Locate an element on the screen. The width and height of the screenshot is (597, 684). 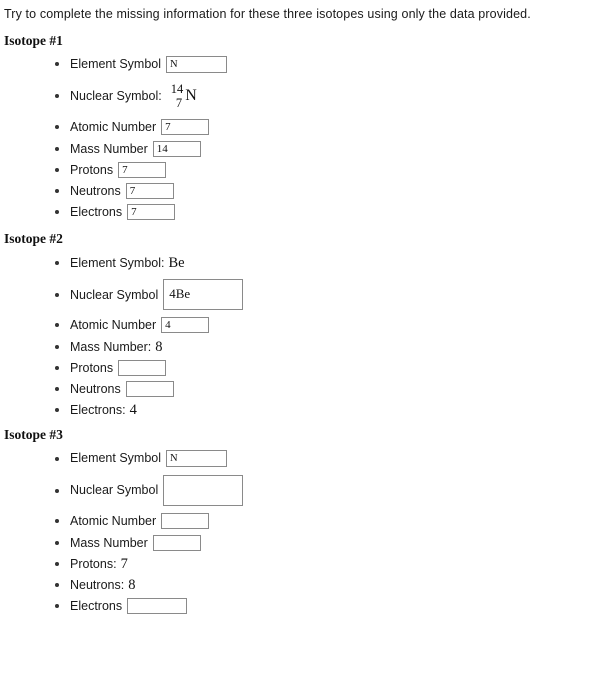
isotope-2-atomic-number-row: Atomic Number 4 is located at coordinates (300, 325).